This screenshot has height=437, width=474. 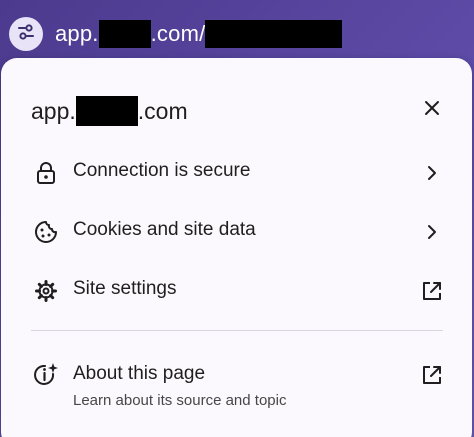 What do you see at coordinates (162, 170) in the screenshot?
I see `connection-secure-label: Connection is secure` at bounding box center [162, 170].